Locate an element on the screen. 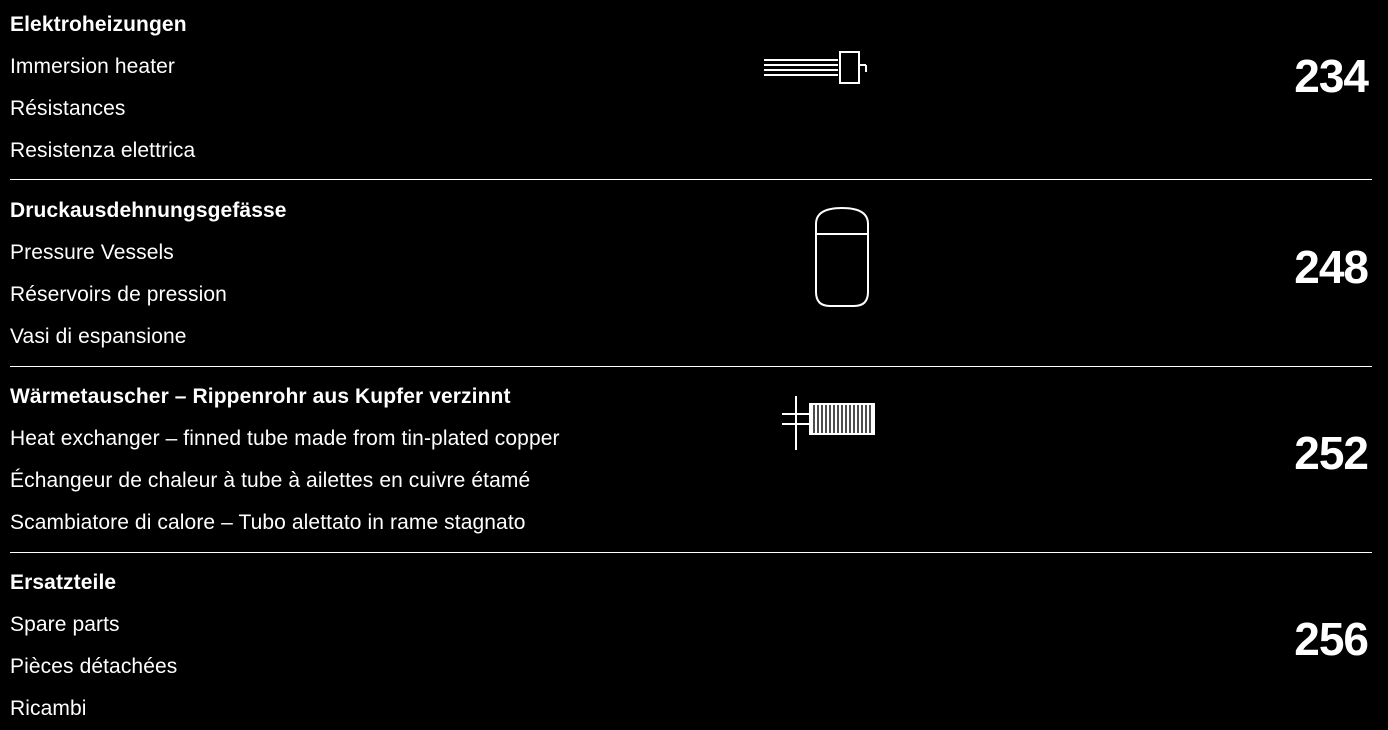 This screenshot has width=1388, height=730. title-german: Druckausdehnungsgefässe is located at coordinates (148, 210).